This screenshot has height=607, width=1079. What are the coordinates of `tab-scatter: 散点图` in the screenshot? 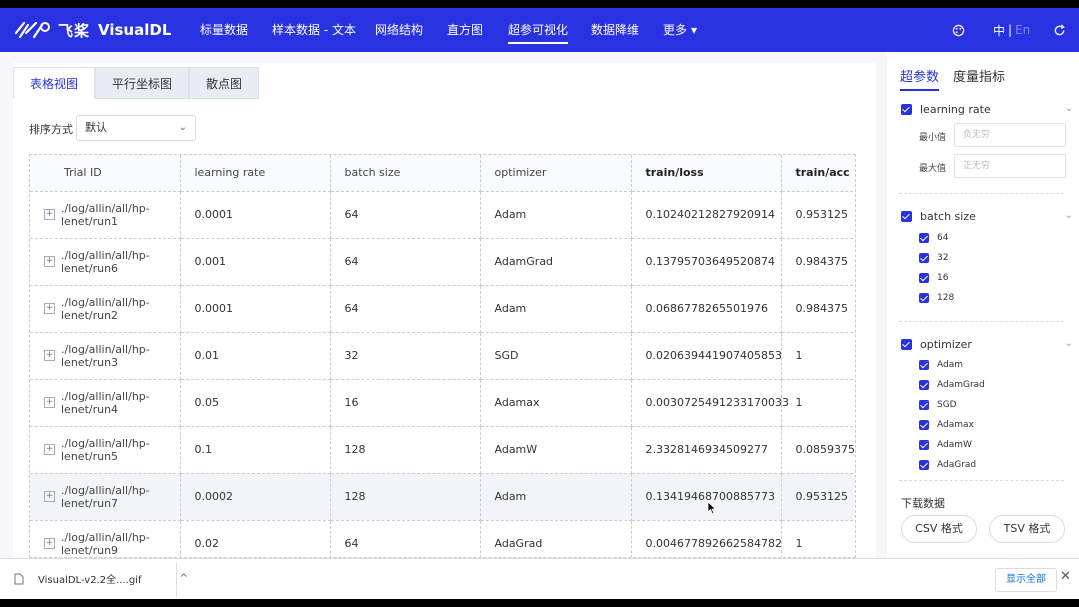 It's located at (224, 83).